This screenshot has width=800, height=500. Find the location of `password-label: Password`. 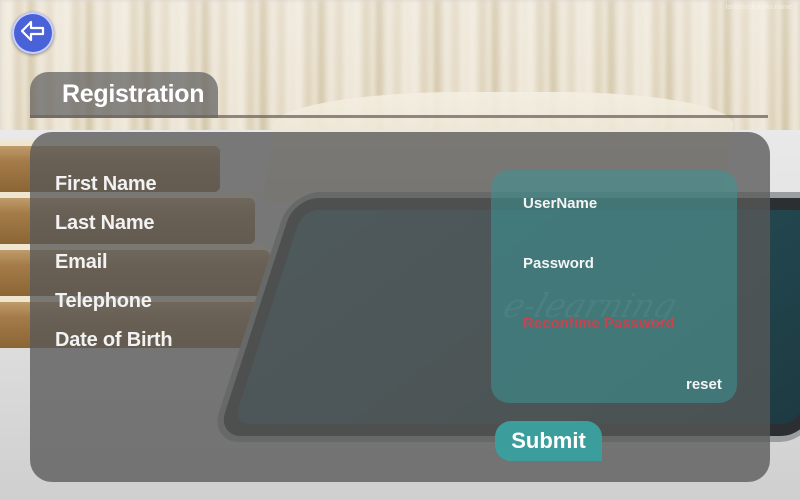

password-label: Password is located at coordinates (558, 263).